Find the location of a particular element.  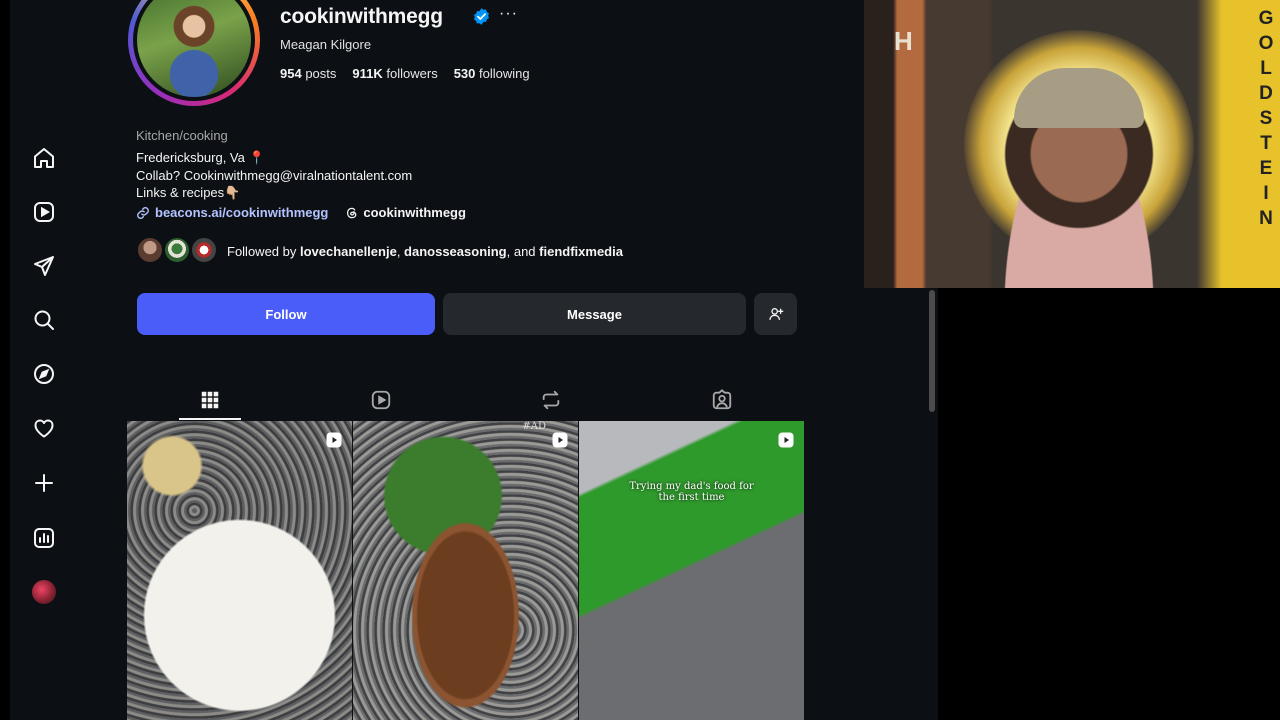

posts-stat: 954 posts is located at coordinates (308, 73).